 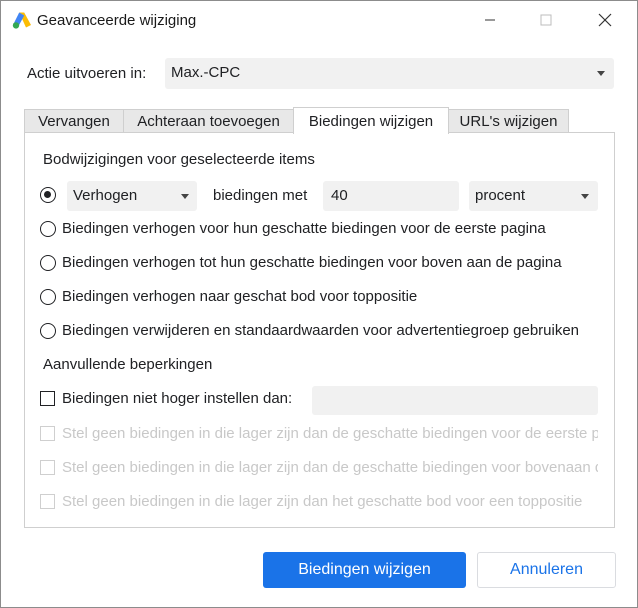 What do you see at coordinates (47, 467) in the screenshot?
I see `min-top-of-page-checkbox` at bounding box center [47, 467].